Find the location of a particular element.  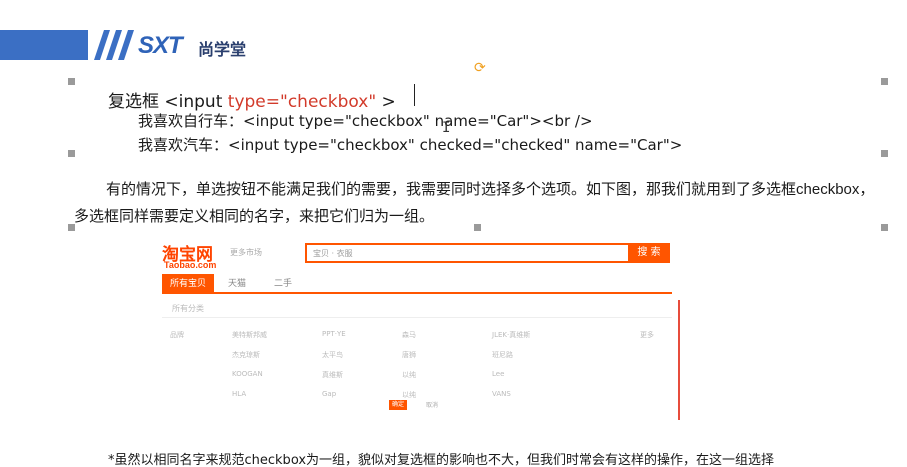

taobao-tab-used: 二手 is located at coordinates (283, 284).